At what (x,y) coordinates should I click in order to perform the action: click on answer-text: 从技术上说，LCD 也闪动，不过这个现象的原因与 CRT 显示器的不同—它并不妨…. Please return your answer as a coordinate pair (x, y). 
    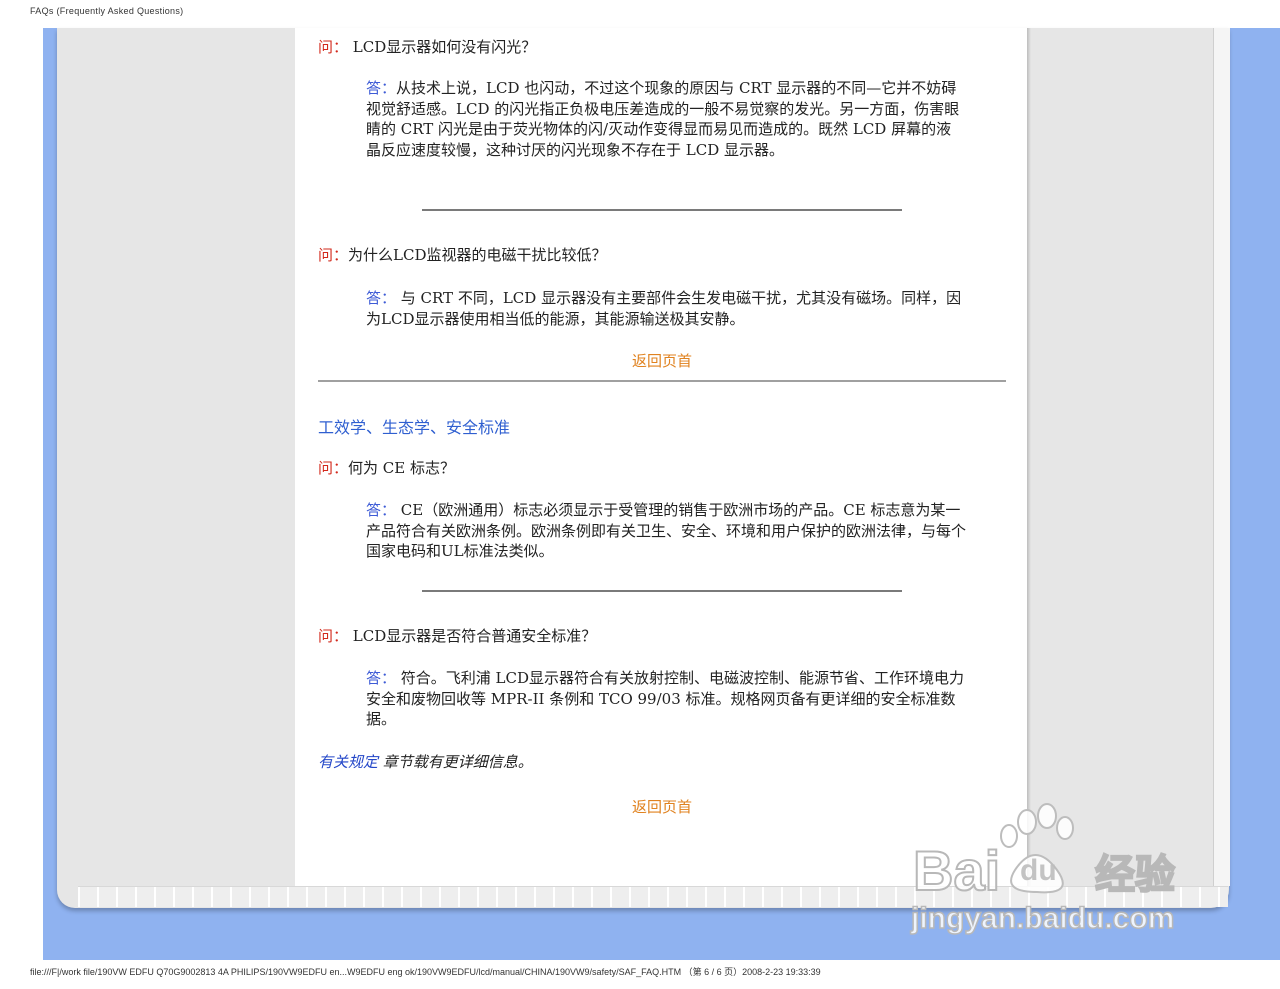
    Looking at the image, I should click on (663, 119).